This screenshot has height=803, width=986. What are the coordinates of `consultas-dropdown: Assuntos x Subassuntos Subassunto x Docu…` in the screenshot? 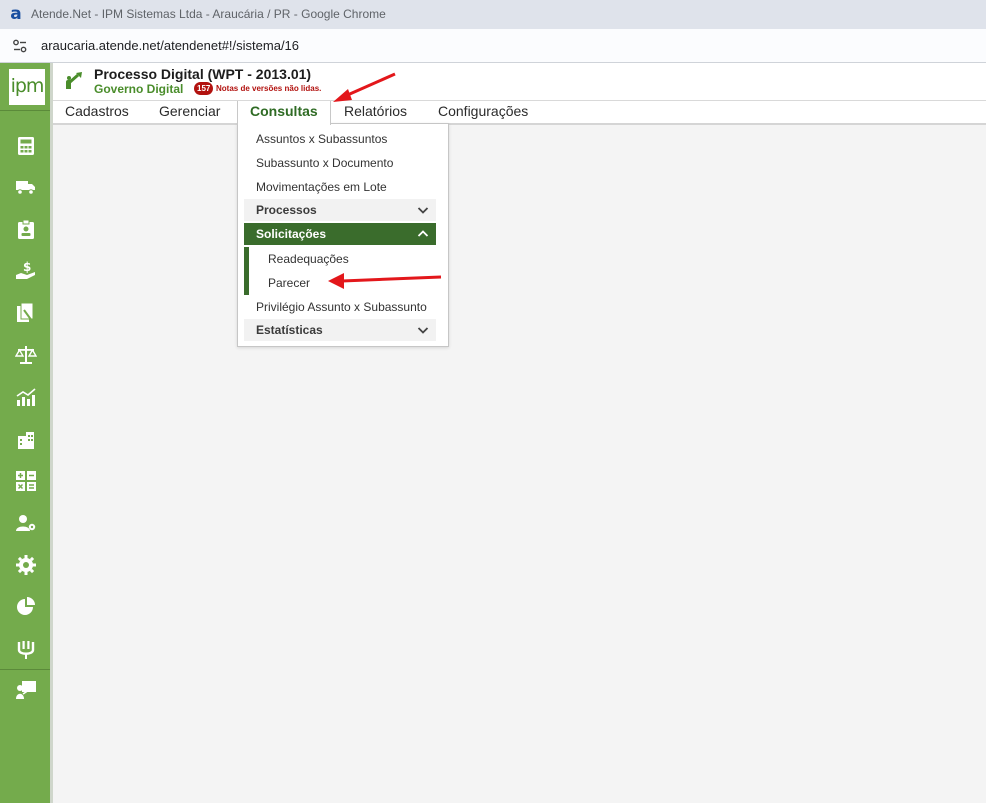 It's located at (343, 235).